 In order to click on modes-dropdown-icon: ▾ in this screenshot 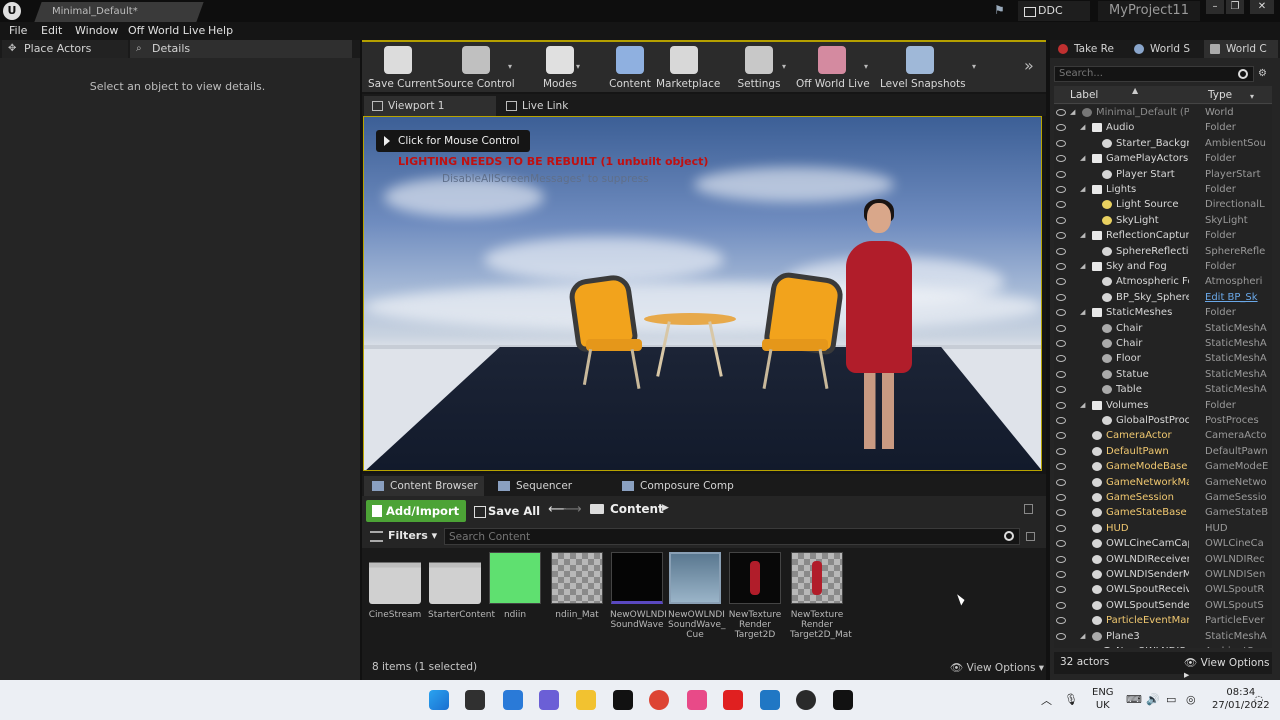, I will do `click(578, 66)`.